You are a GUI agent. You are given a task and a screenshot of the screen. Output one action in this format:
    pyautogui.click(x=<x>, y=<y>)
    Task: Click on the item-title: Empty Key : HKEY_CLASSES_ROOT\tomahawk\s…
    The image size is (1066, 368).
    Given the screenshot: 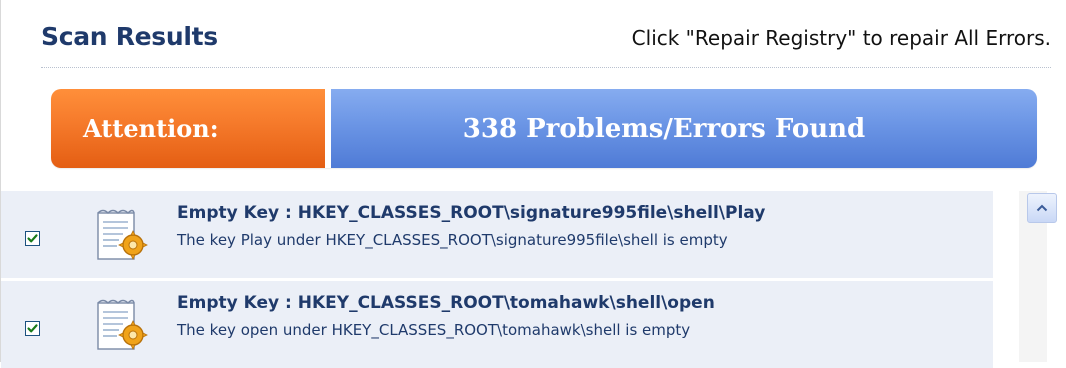 What is the action you would take?
    pyautogui.click(x=446, y=303)
    